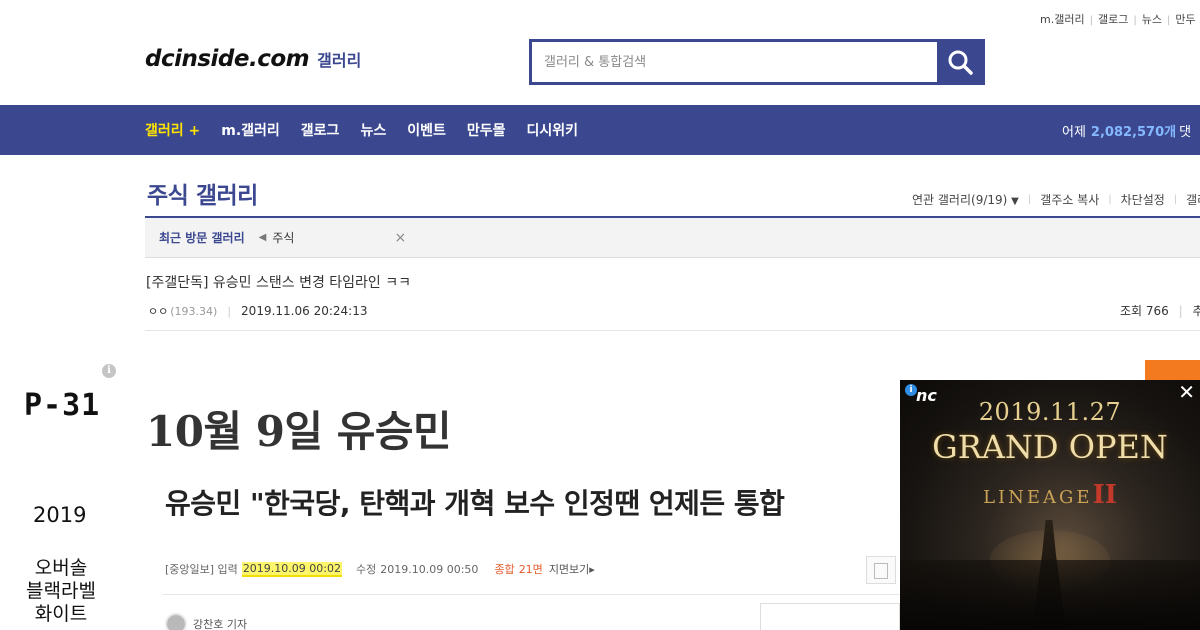  I want to click on lineage-logo: LINEAGEII, so click(1050, 495).